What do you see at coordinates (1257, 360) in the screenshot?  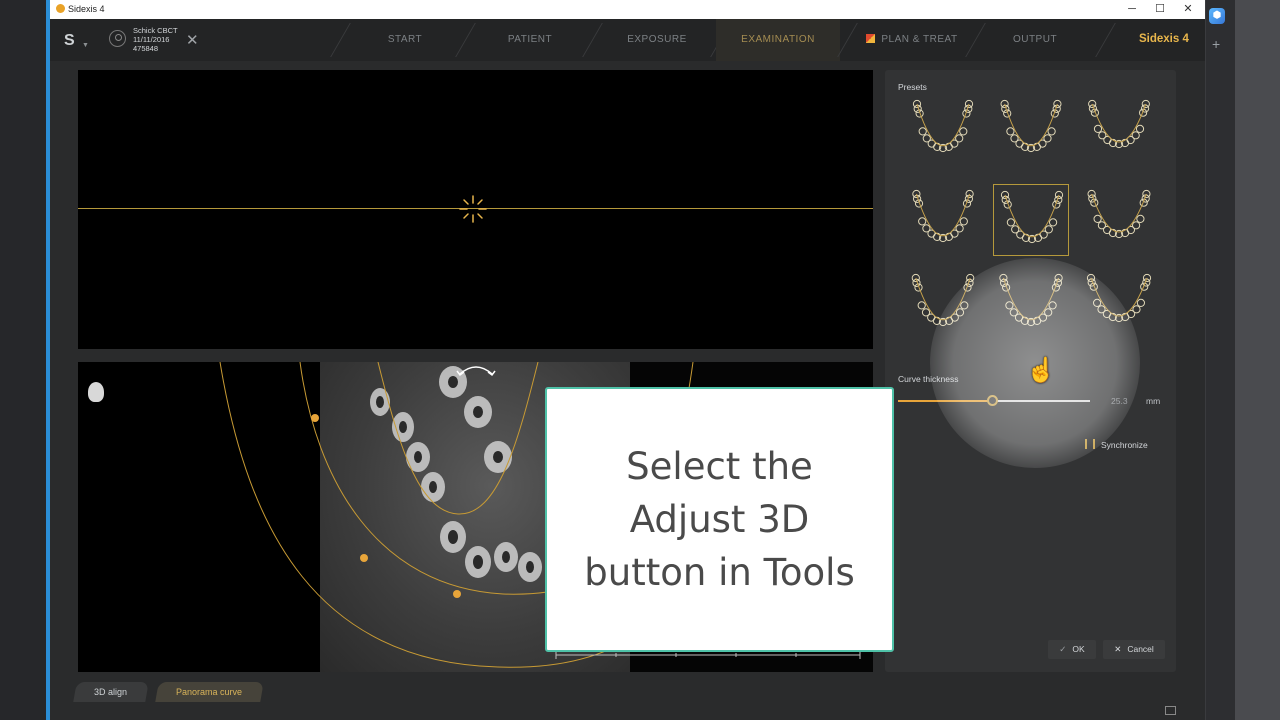 I see `desktop-right-inner` at bounding box center [1257, 360].